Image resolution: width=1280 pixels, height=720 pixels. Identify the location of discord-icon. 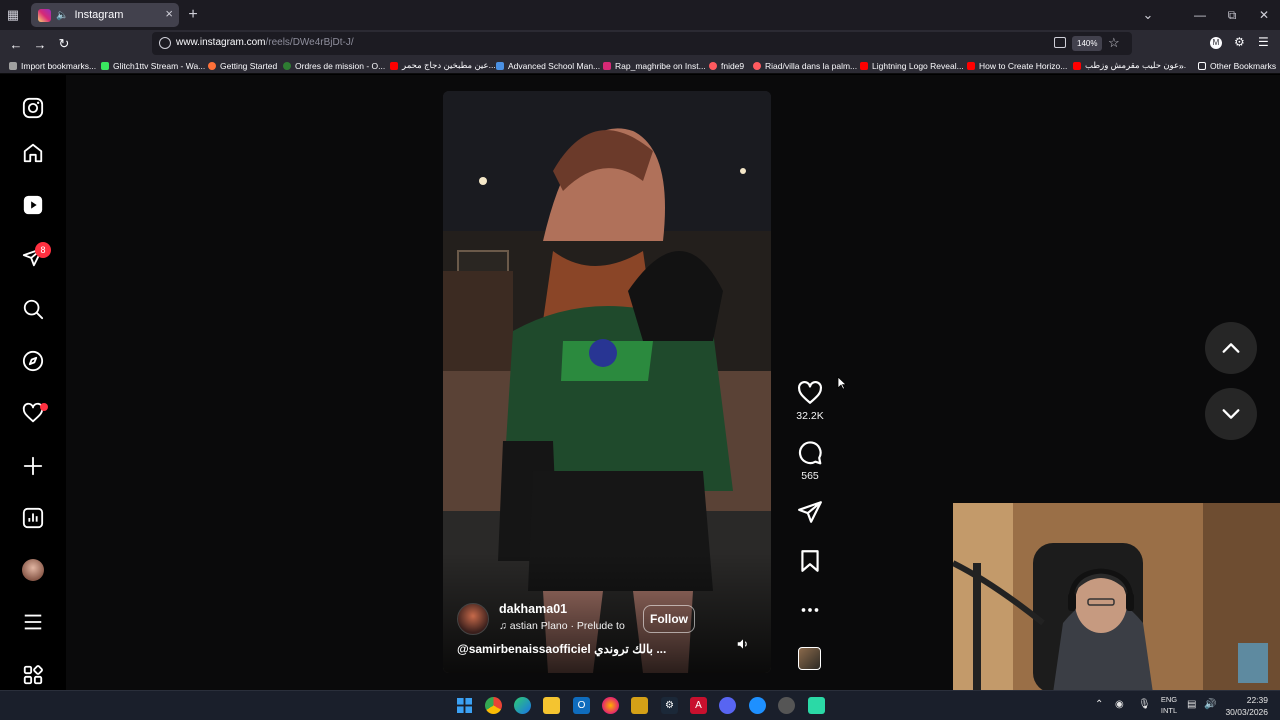
(727, 705).